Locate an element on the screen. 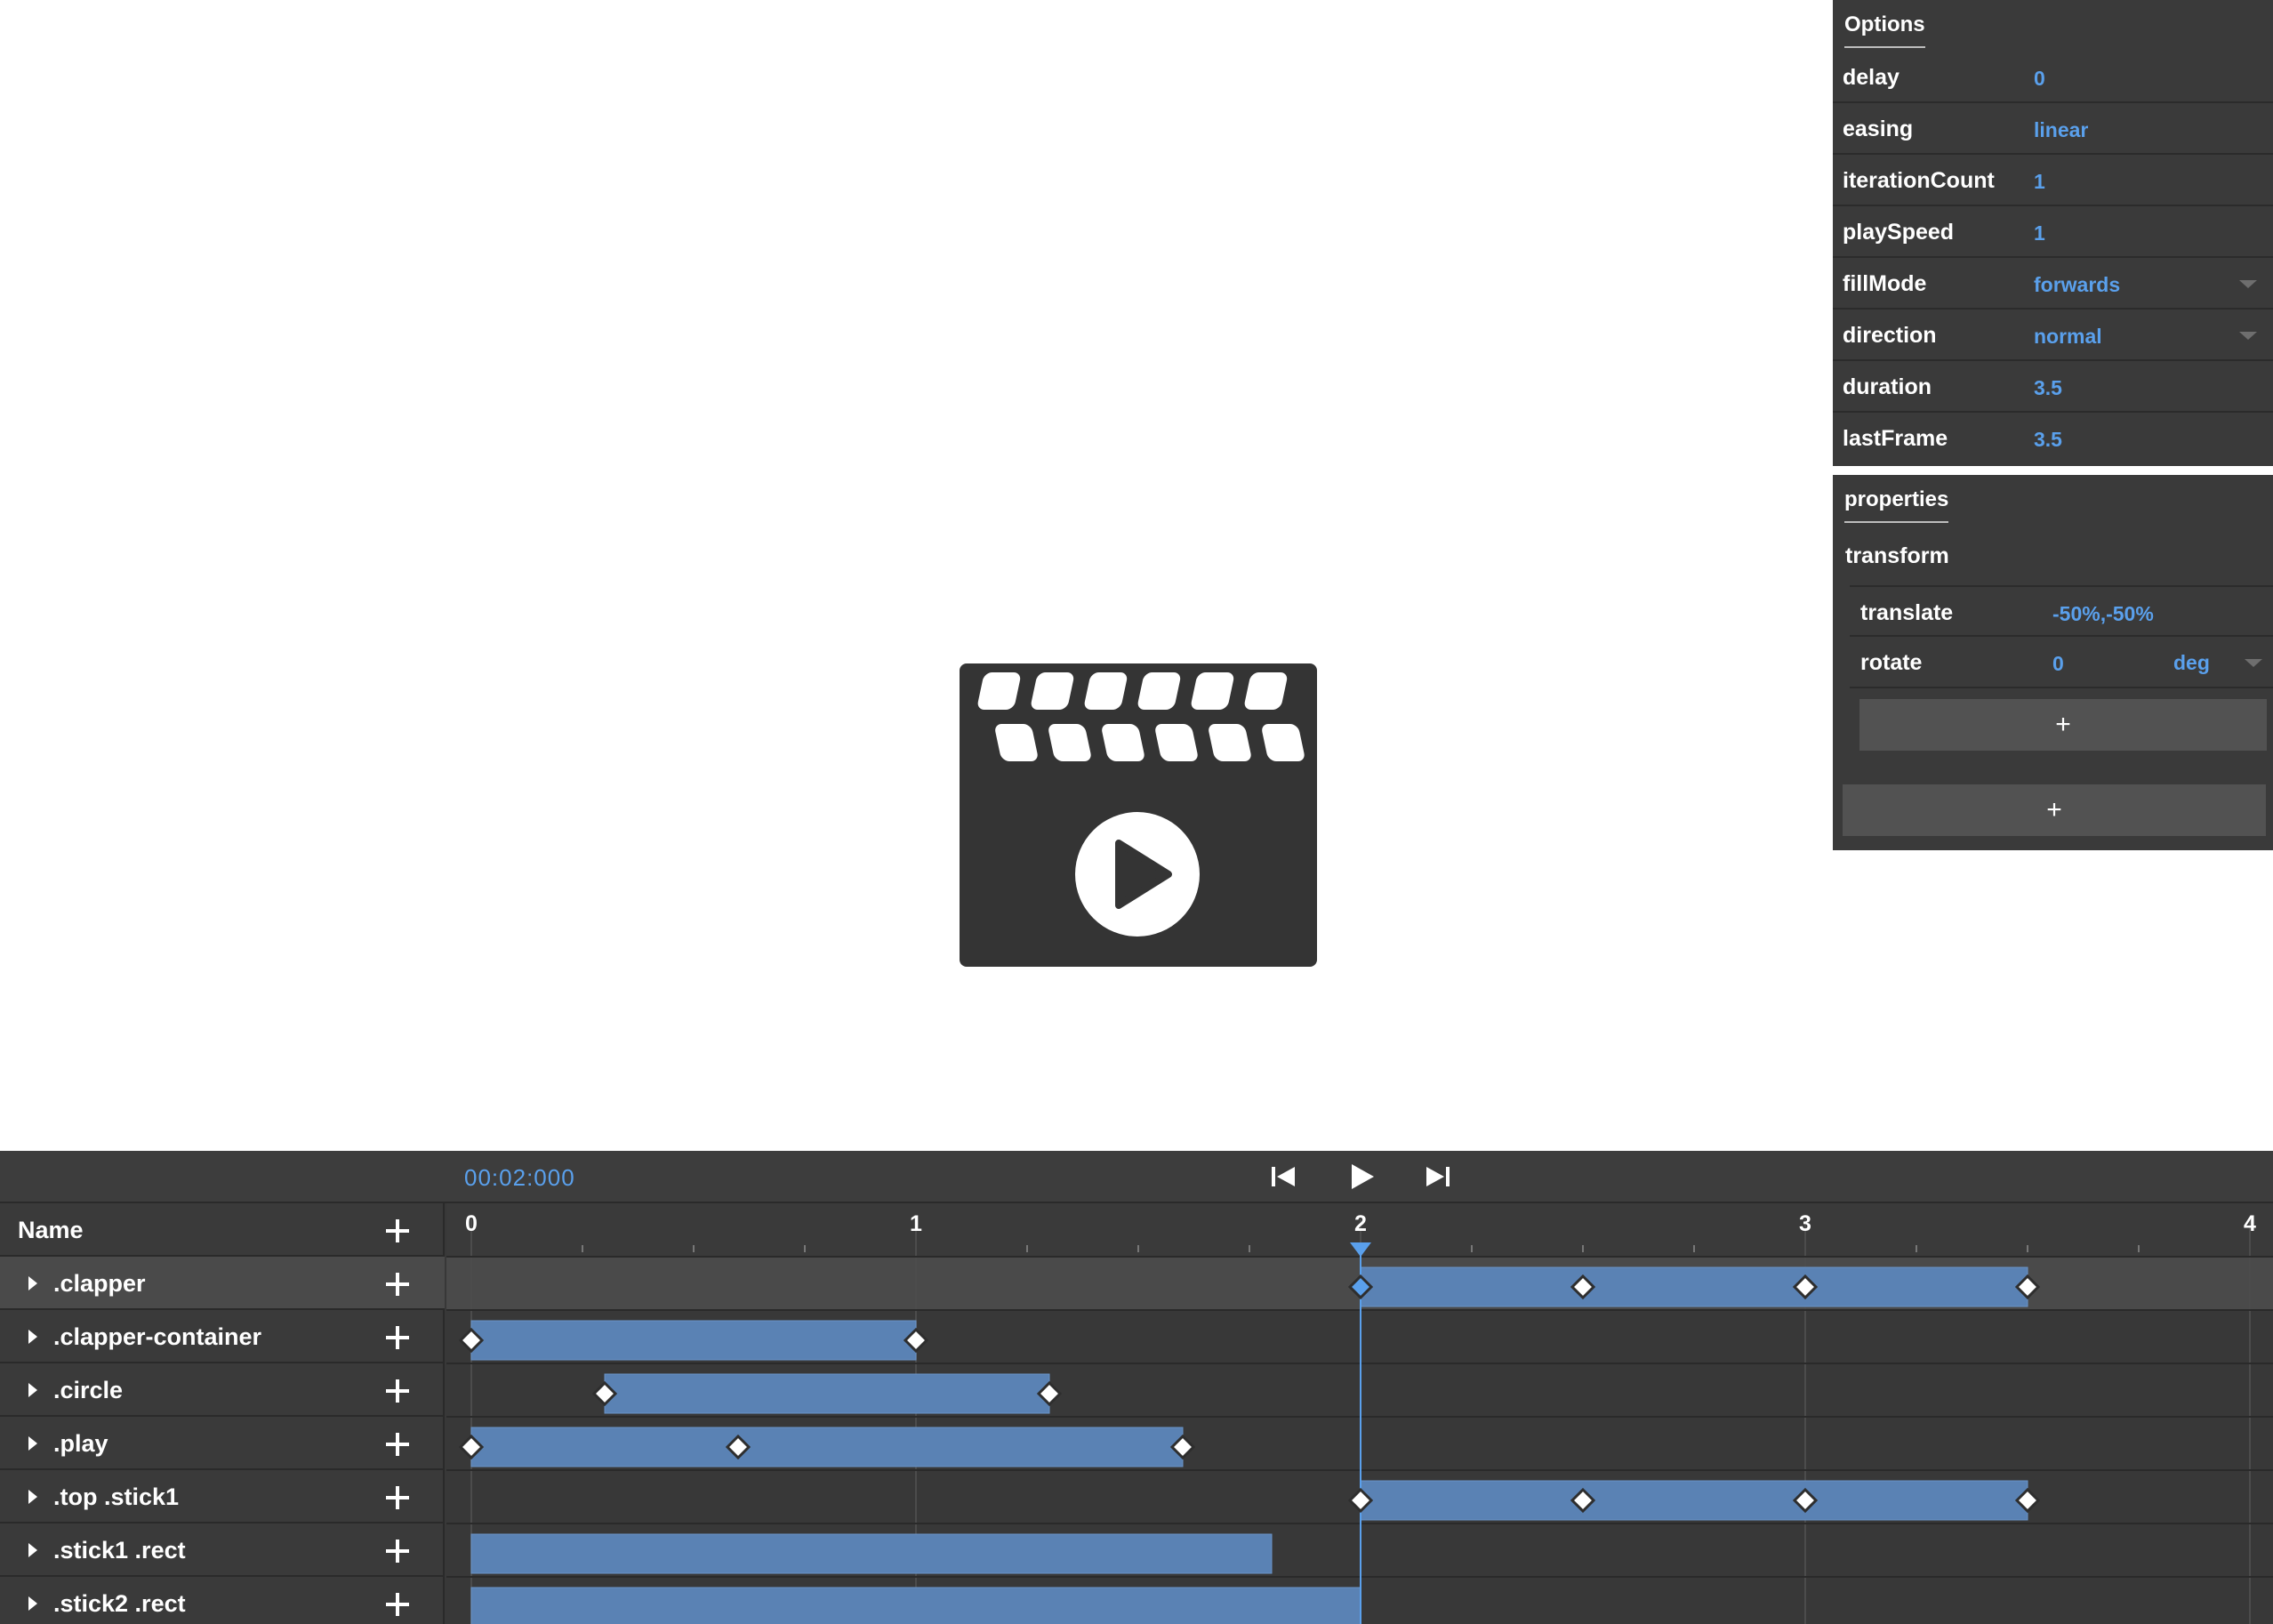 The height and width of the screenshot is (1624, 2273). add-property-group-button: + is located at coordinates (2054, 810).